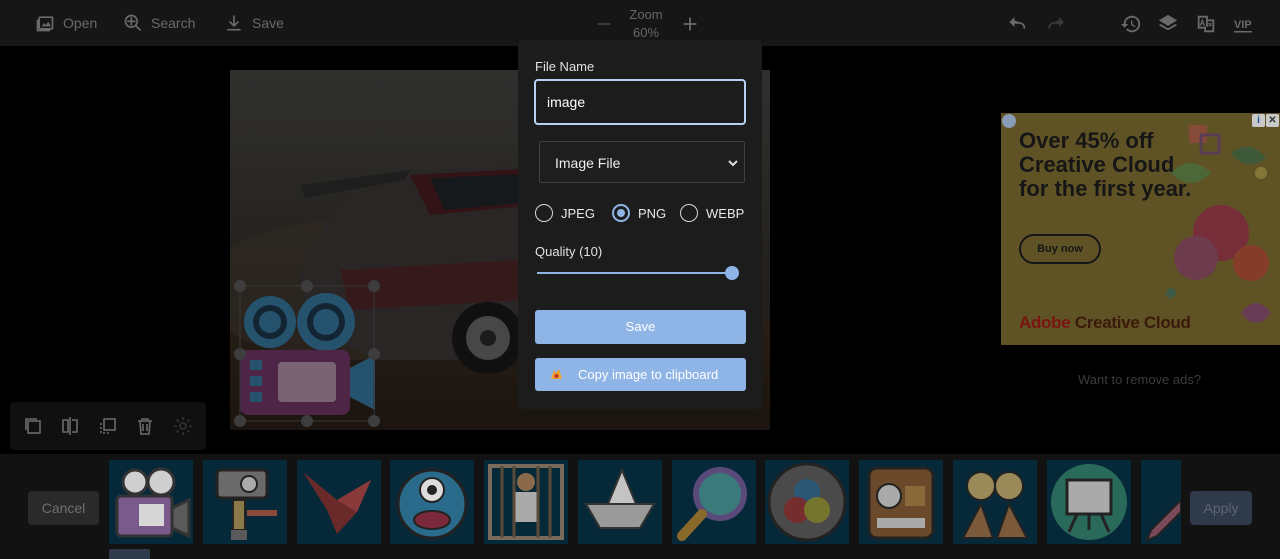  I want to click on duplicate-icon, so click(33, 426).